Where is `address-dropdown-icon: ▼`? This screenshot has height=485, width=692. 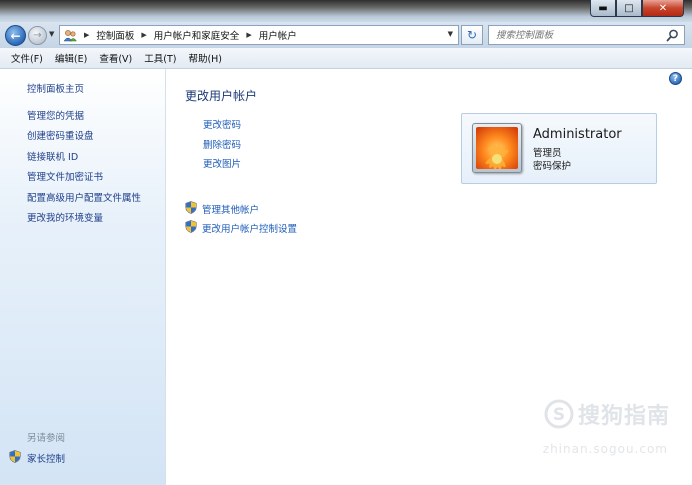 address-dropdown-icon: ▼ is located at coordinates (450, 34).